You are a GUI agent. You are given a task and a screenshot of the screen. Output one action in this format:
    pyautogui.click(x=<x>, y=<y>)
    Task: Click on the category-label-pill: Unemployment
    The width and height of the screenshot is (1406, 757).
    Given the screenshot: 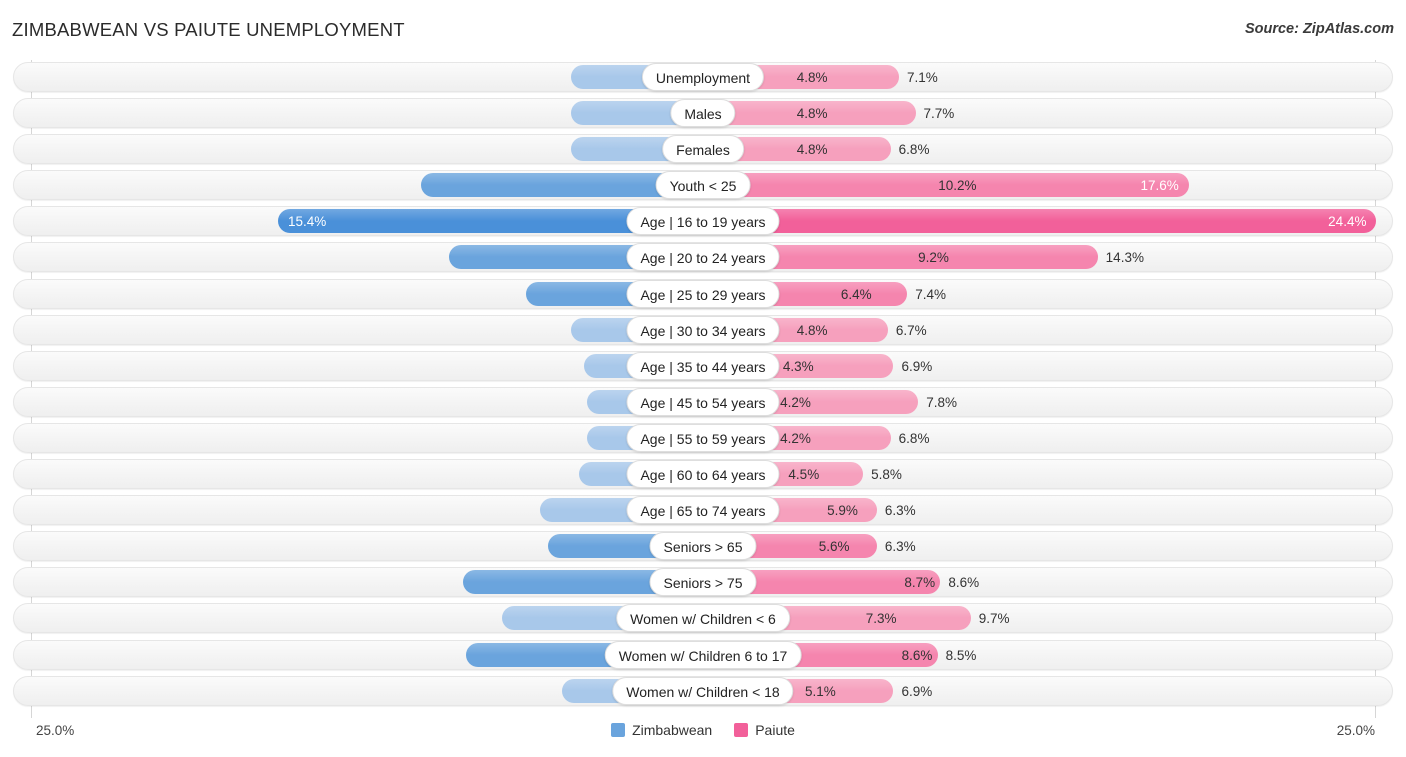 What is the action you would take?
    pyautogui.click(x=703, y=77)
    